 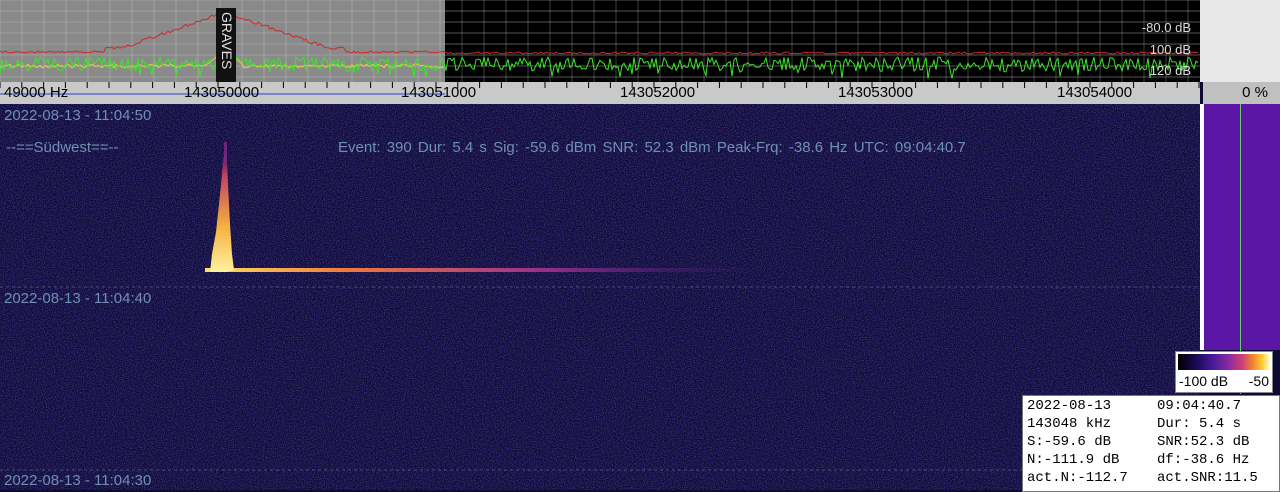 What do you see at coordinates (78, 115) in the screenshot?
I see `timestamp-1: 2022-08-13 - 11:04:50` at bounding box center [78, 115].